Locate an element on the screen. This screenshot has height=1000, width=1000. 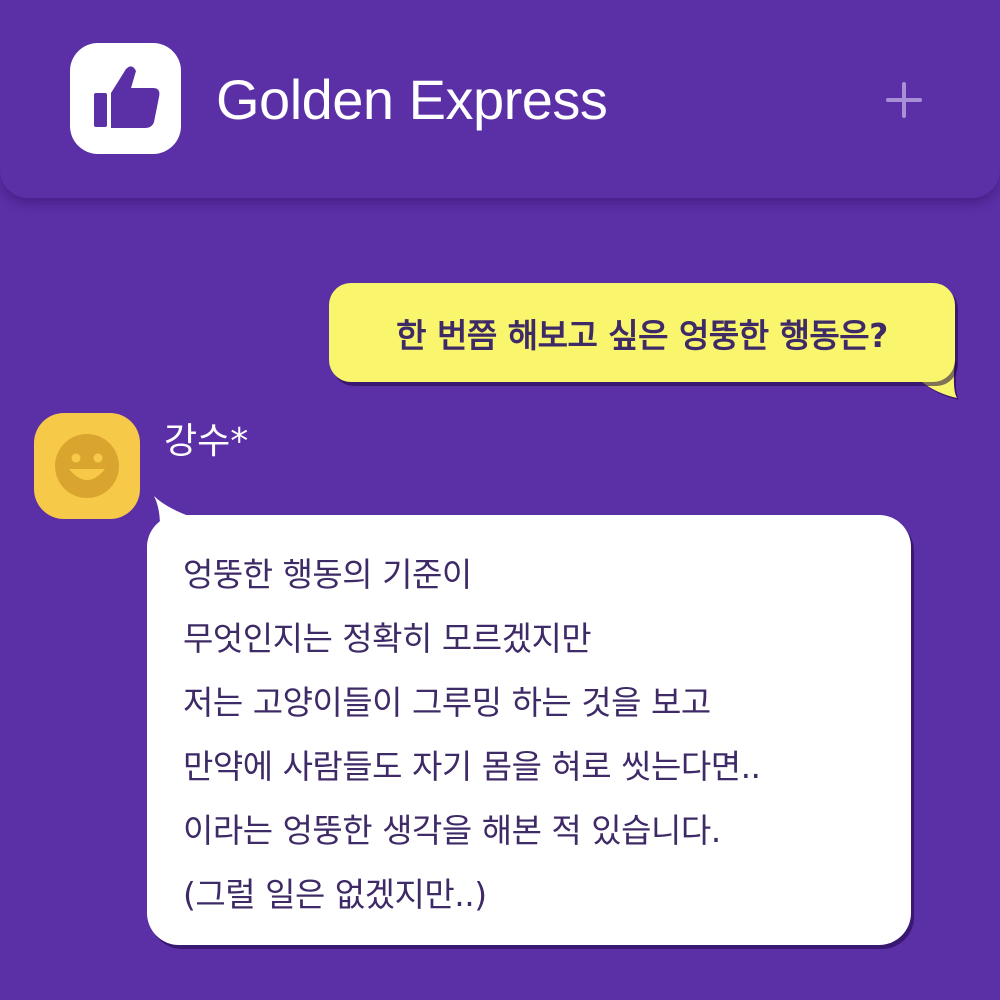
question-text: 한 번쯤 해보고 싶은 엉뚱한 행동은? is located at coordinates (642, 335).